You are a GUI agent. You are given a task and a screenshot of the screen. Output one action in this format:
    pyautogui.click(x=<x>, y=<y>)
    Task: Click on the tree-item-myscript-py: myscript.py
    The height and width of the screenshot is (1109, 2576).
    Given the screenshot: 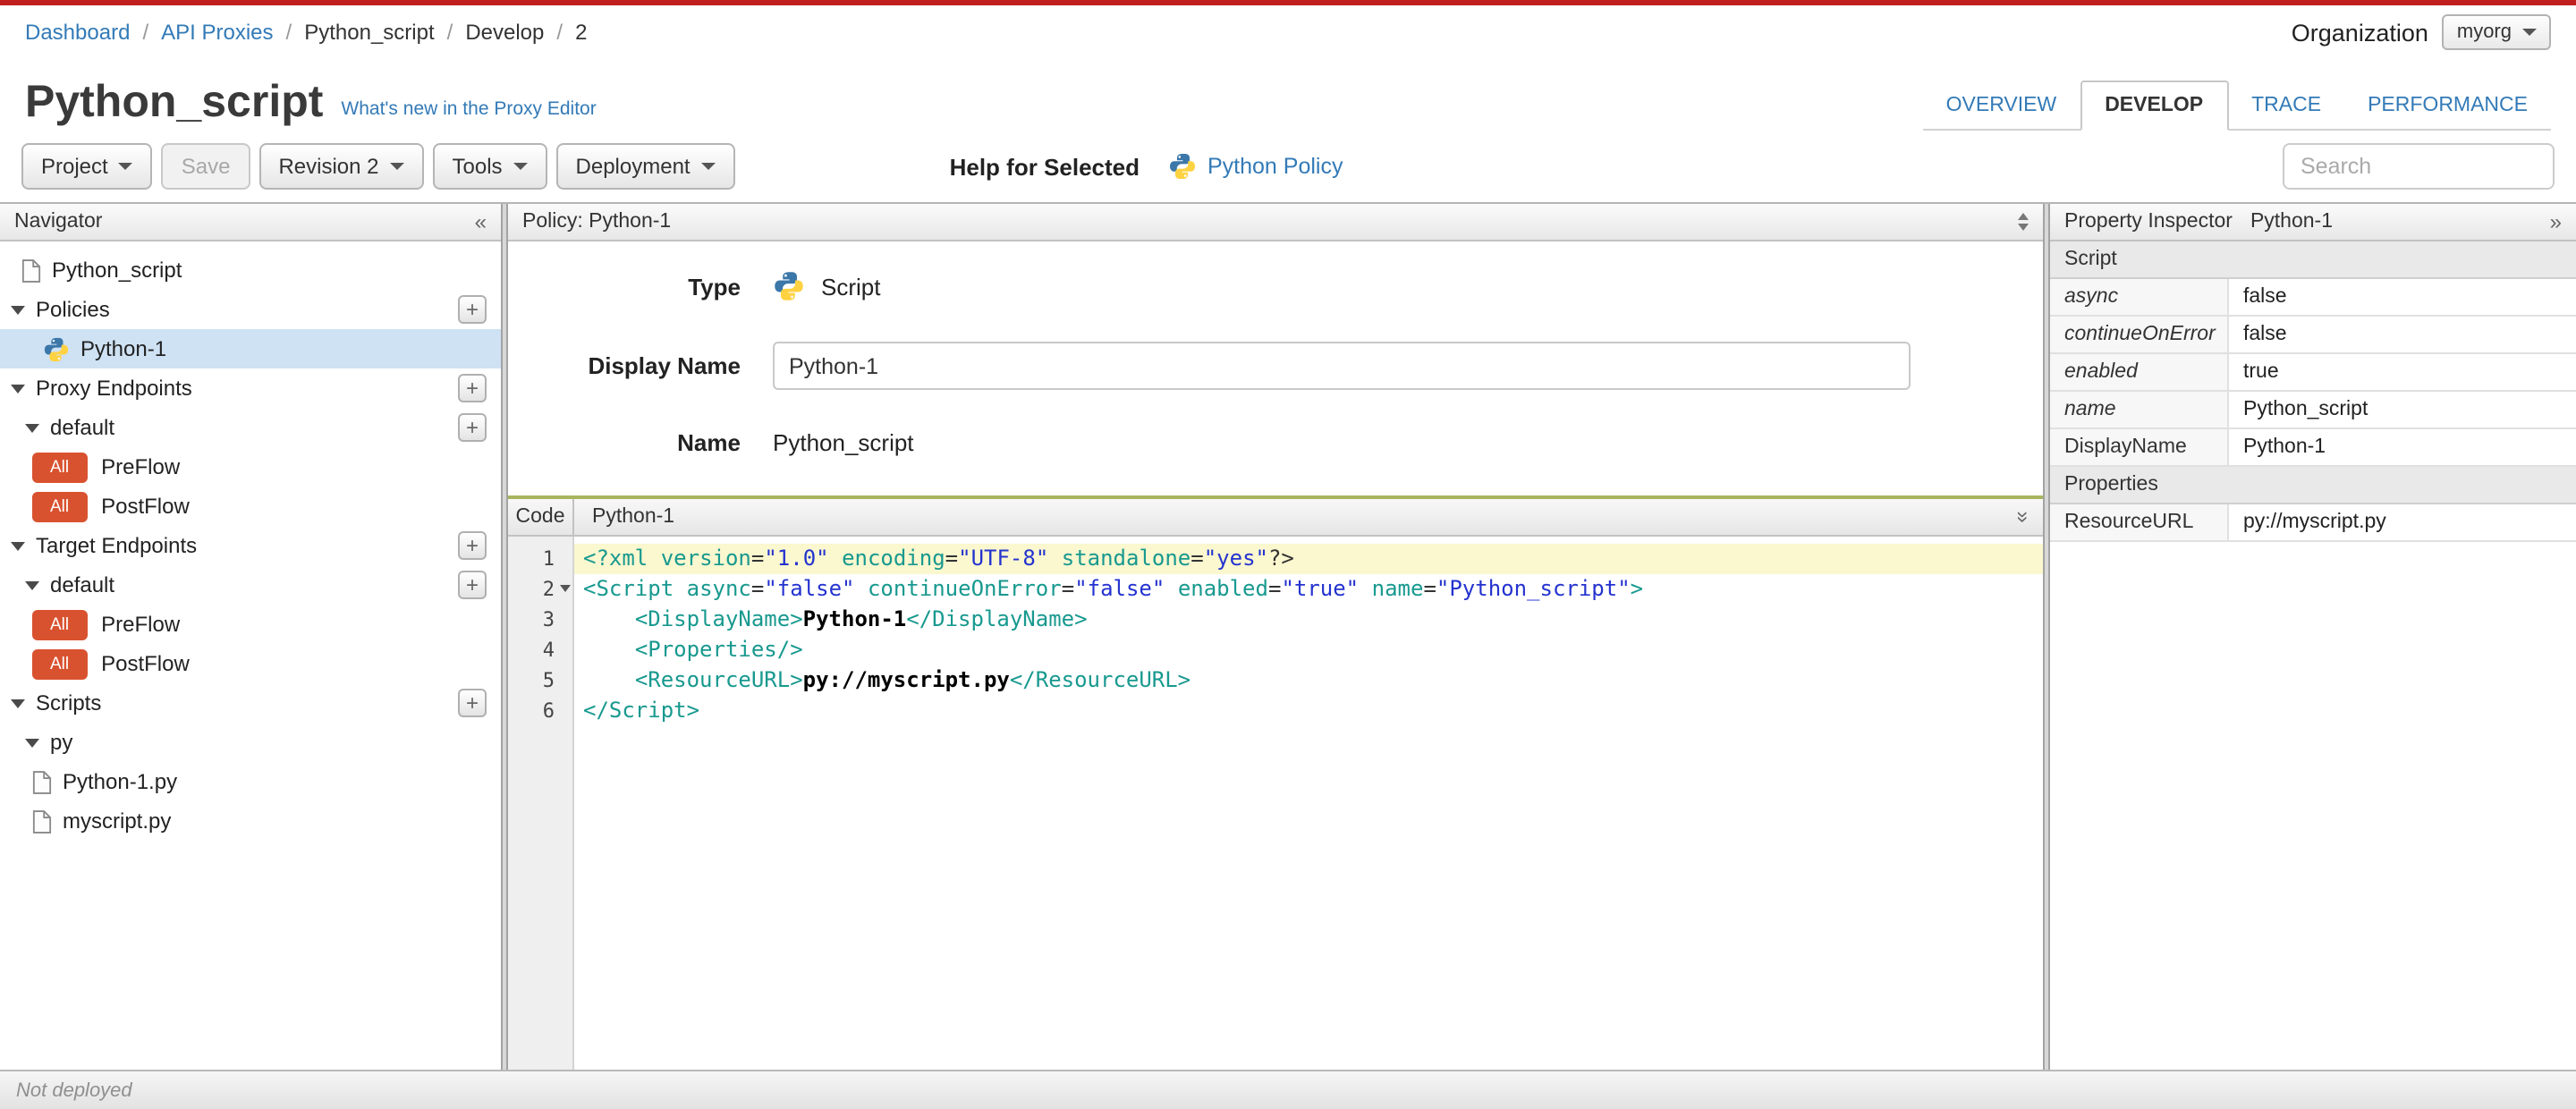 What is the action you would take?
    pyautogui.click(x=250, y=821)
    